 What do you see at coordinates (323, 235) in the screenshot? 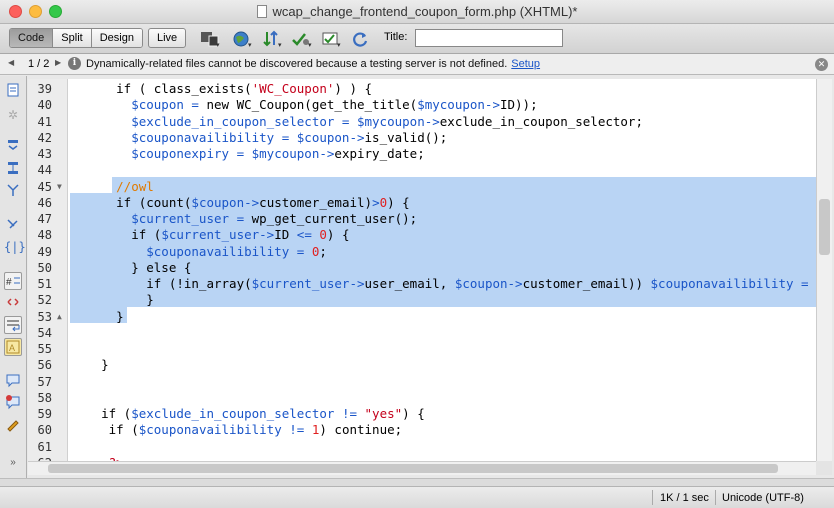
I see `code-token: 0` at bounding box center [323, 235].